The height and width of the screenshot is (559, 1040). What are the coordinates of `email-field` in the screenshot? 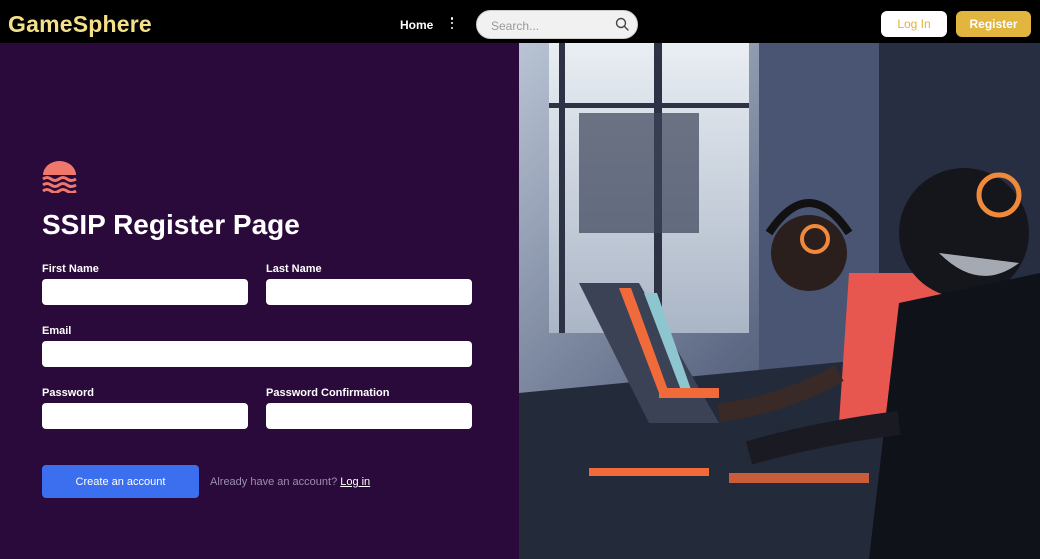 It's located at (257, 354).